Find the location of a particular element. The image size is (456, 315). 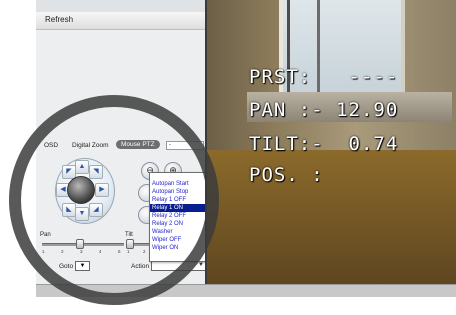

osd-preset-readout: PRST: ---- is located at coordinates (324, 77).